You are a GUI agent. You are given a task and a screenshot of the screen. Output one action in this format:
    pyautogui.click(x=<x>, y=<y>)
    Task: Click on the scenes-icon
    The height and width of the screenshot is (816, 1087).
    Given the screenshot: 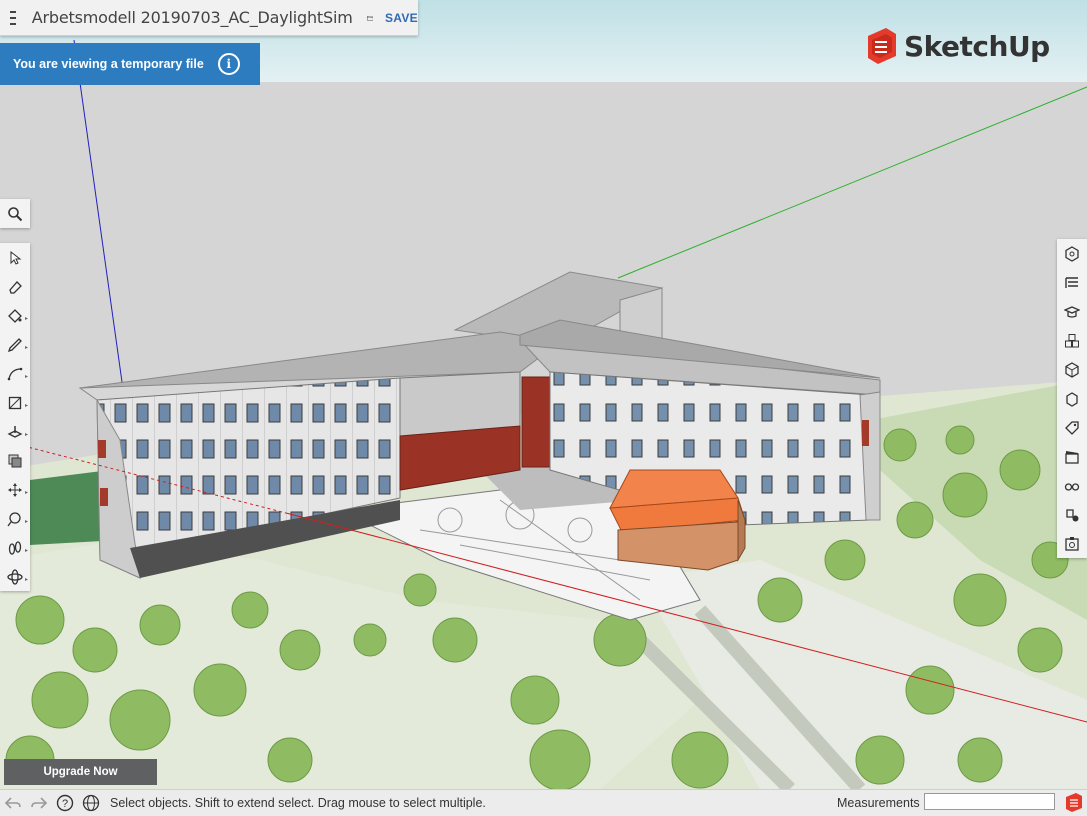 What is the action you would take?
    pyautogui.click(x=1072, y=457)
    